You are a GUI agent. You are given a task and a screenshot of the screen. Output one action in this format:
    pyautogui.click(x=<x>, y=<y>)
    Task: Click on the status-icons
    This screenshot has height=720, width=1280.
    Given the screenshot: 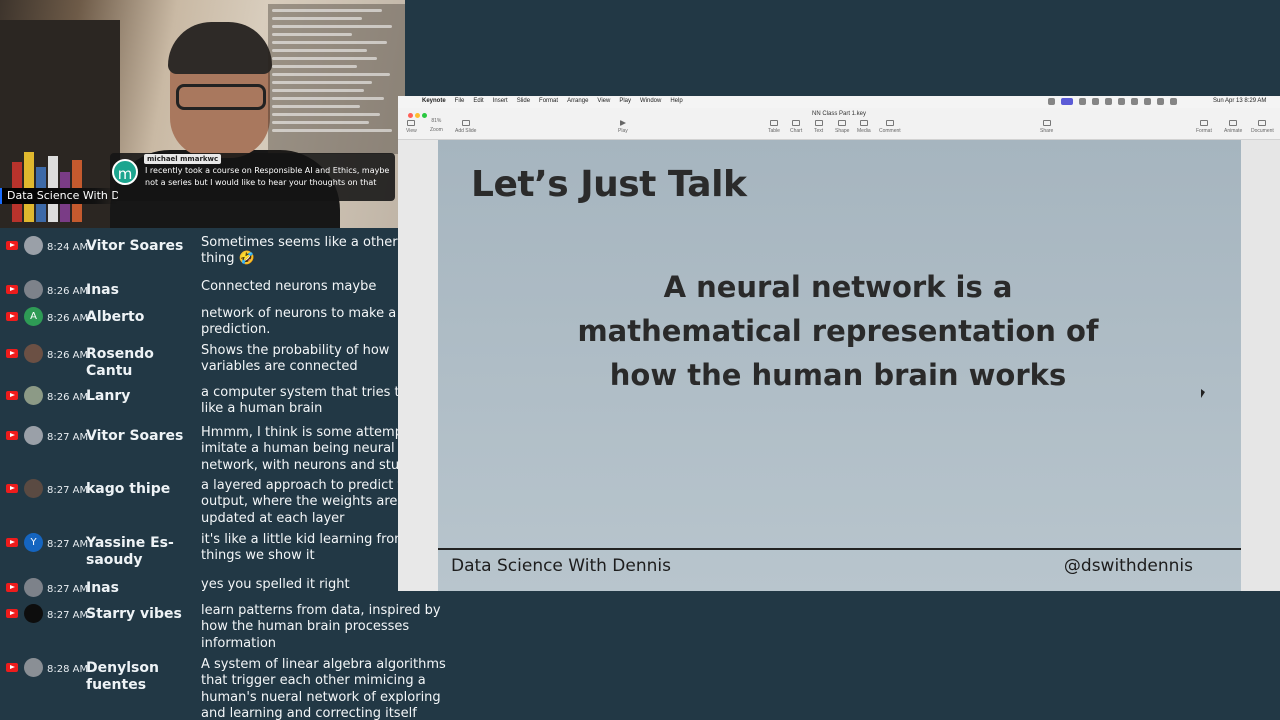 What is the action you would take?
    pyautogui.click(x=1112, y=101)
    